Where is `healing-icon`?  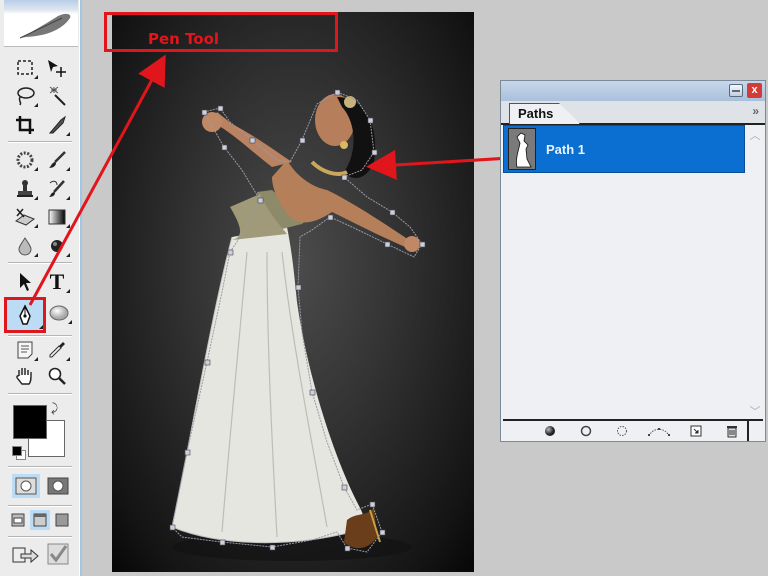 healing-icon is located at coordinates (25, 160).